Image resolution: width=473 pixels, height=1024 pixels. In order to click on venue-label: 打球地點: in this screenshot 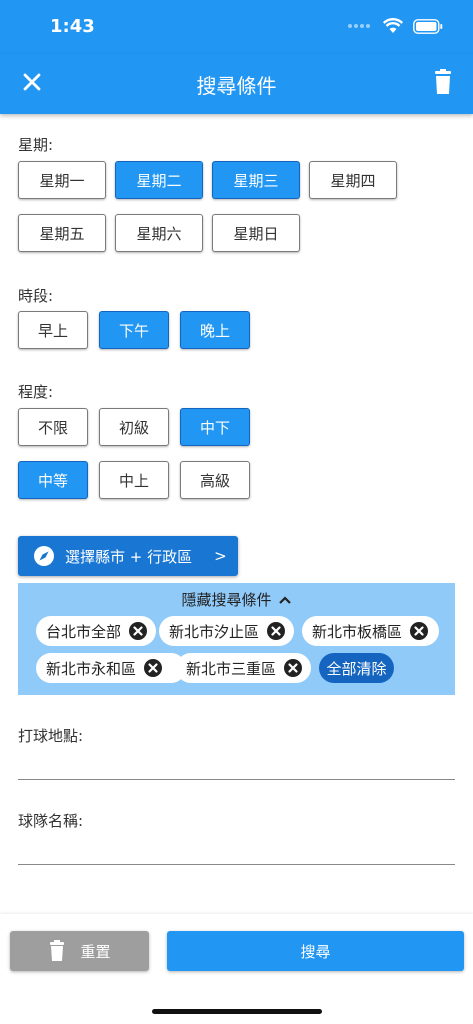, I will do `click(51, 736)`.